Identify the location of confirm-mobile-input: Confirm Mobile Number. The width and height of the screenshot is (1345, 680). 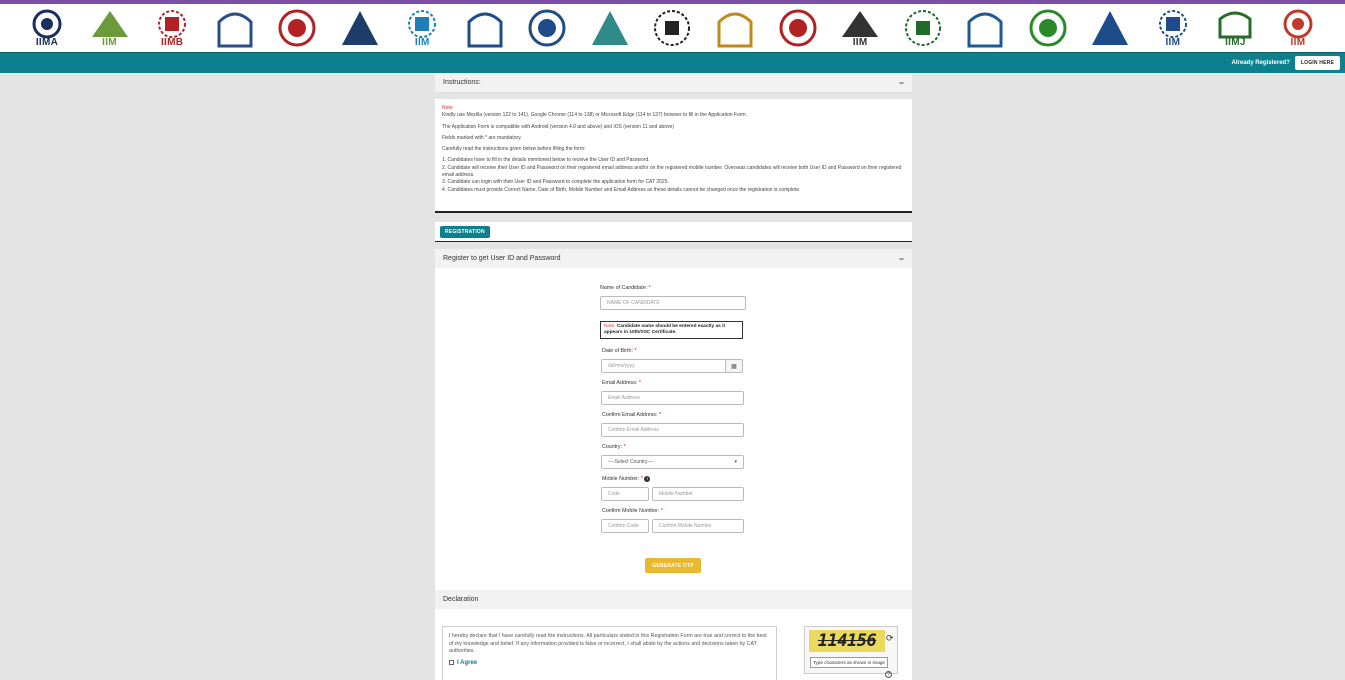
(698, 526).